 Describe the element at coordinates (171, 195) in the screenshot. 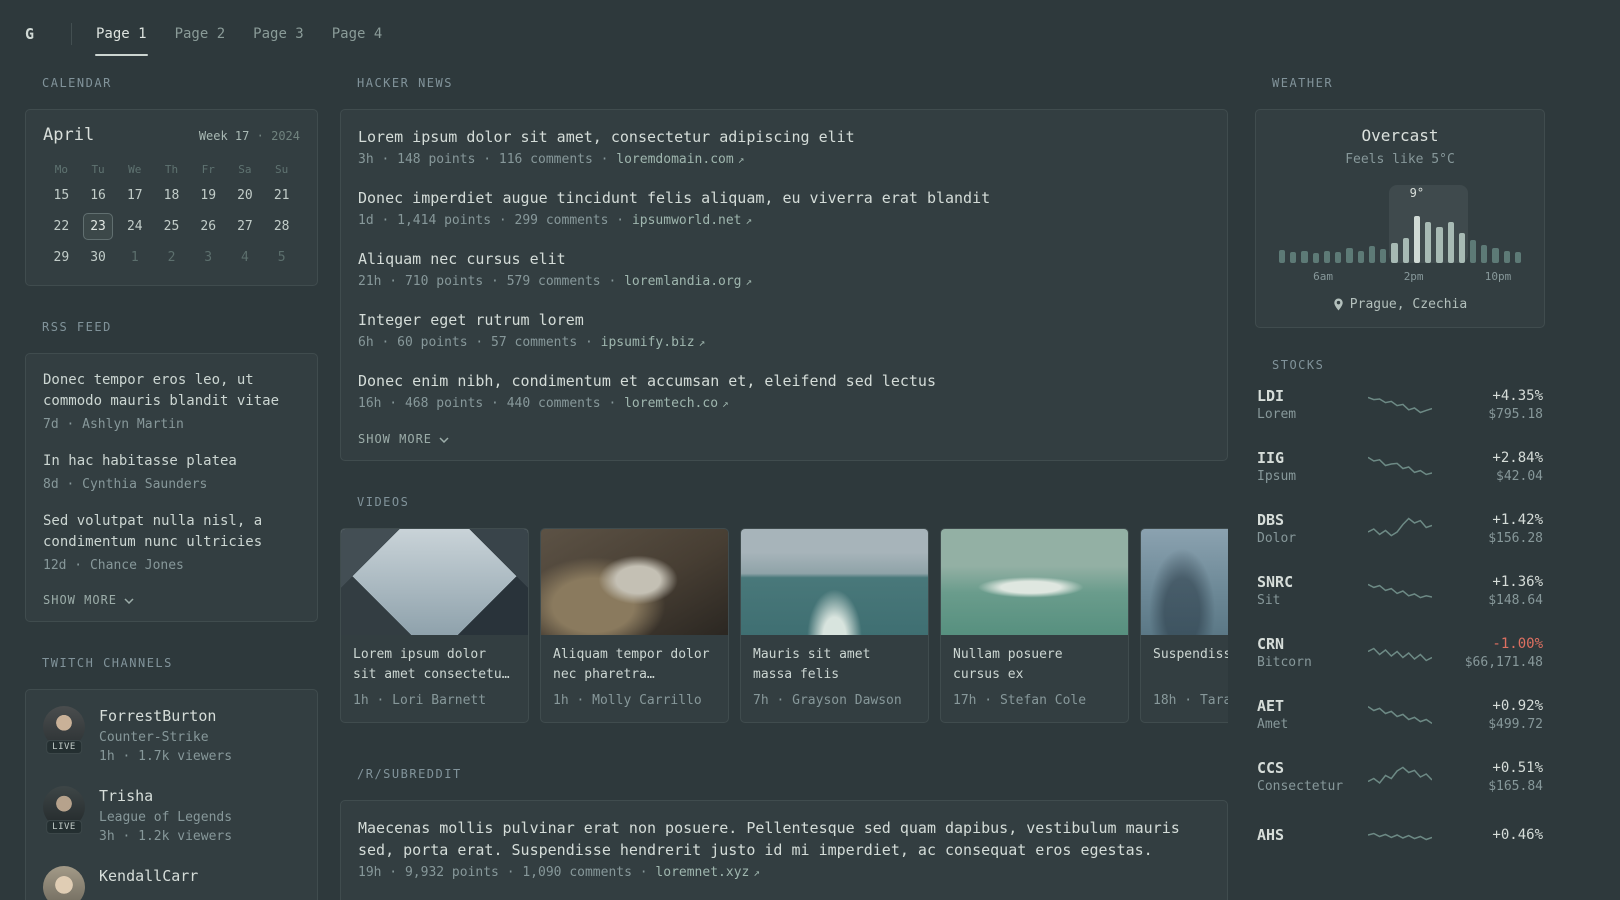

I see `calendar-day: 18` at that location.